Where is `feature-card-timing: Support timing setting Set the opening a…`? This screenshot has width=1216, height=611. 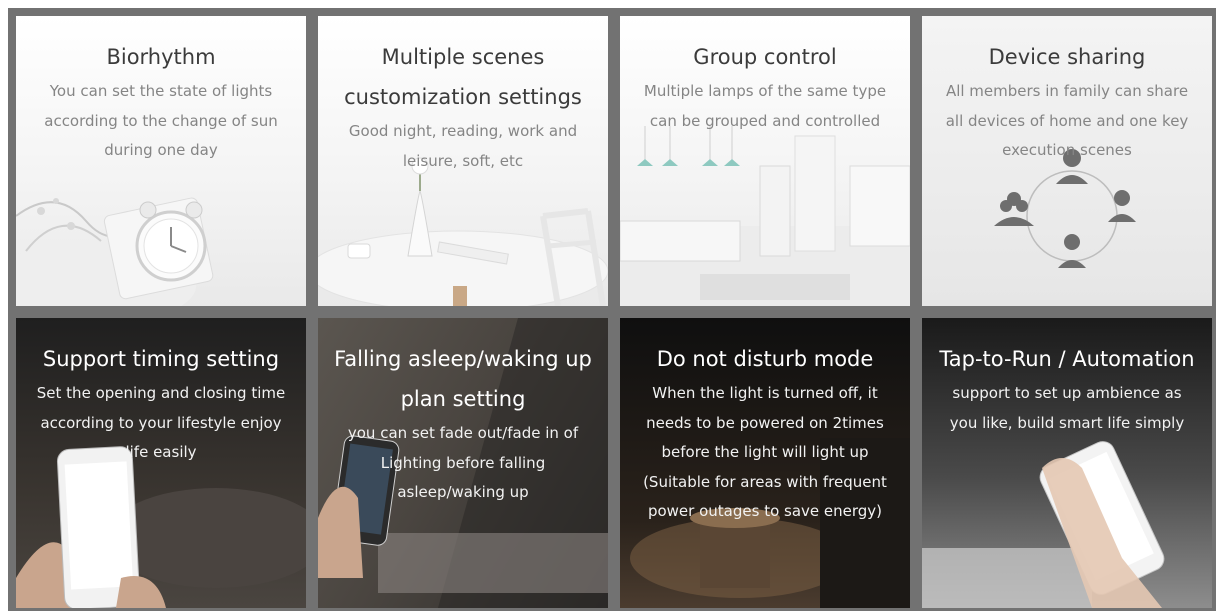
feature-card-timing: Support timing setting Set the opening a… is located at coordinates (161, 463).